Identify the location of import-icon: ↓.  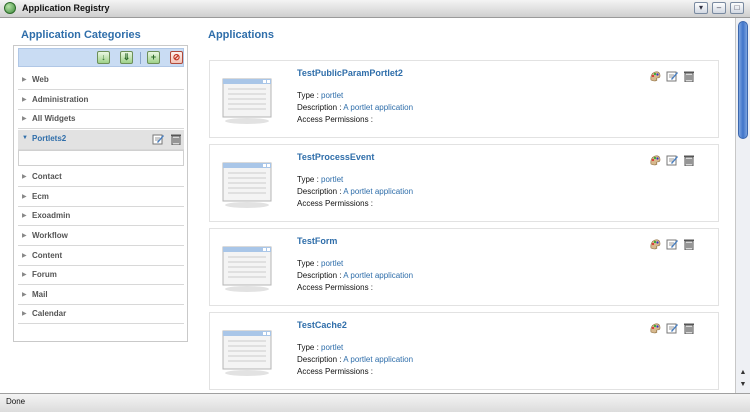
(103, 57).